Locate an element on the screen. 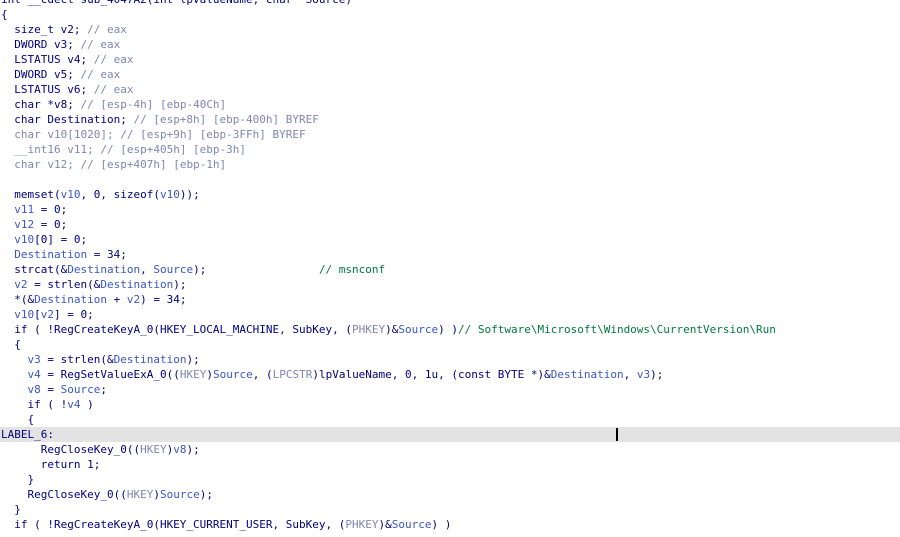 This screenshot has height=537, width=900. code-line: LSTATUS v4; // eax is located at coordinates (450, 59).